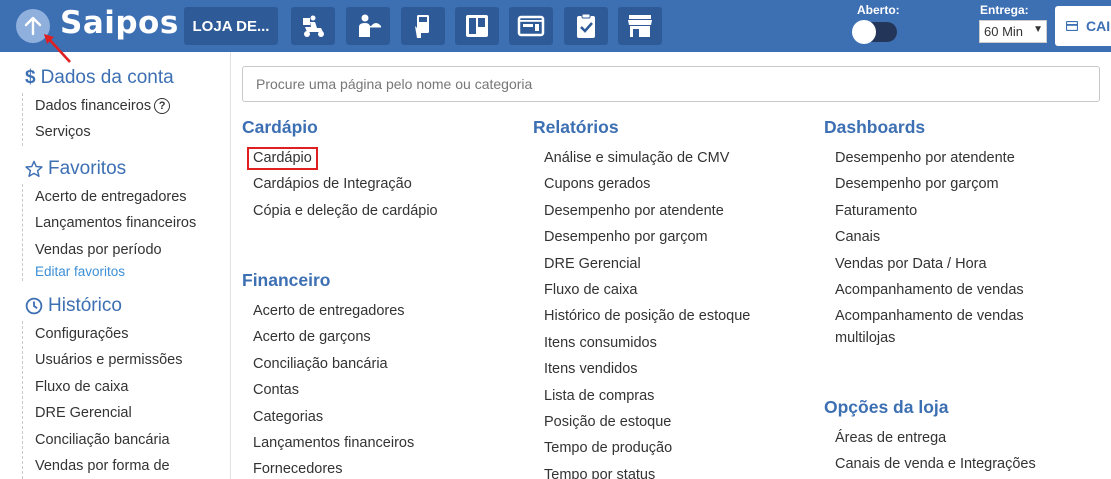 The image size is (1111, 479). Describe the element at coordinates (115, 250) in the screenshot. I see `sidebar-item-vendas-periodo: Vendas por período` at that location.